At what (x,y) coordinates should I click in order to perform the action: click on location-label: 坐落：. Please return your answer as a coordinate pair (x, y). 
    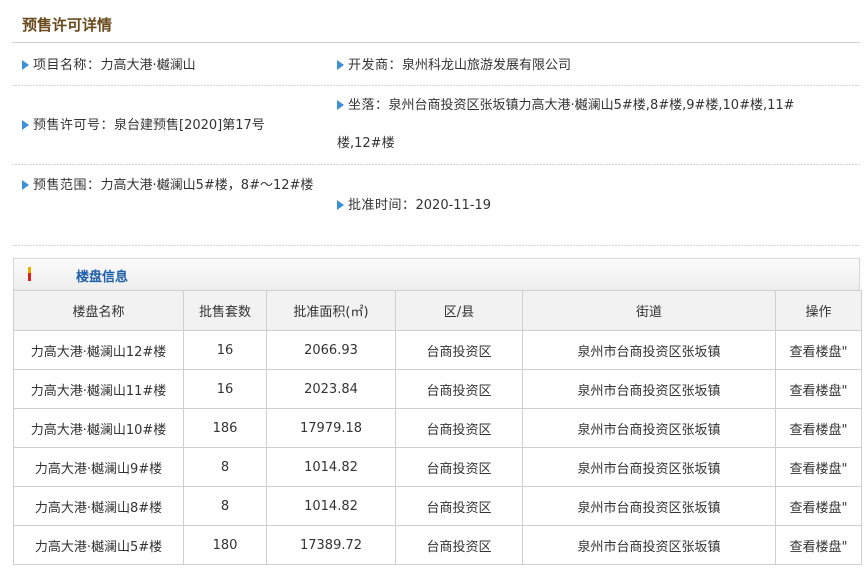
    Looking at the image, I should click on (368, 105).